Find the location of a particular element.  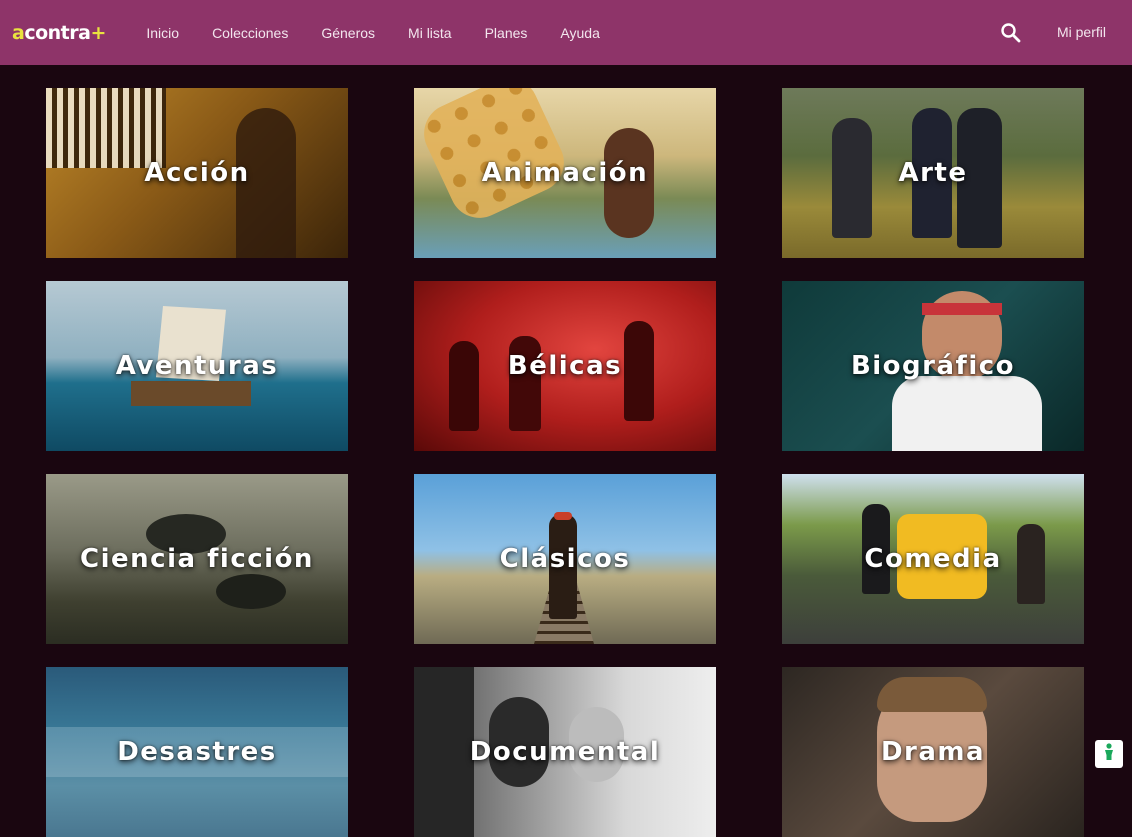

genre-tile-desastres: Desastres is located at coordinates (197, 752).